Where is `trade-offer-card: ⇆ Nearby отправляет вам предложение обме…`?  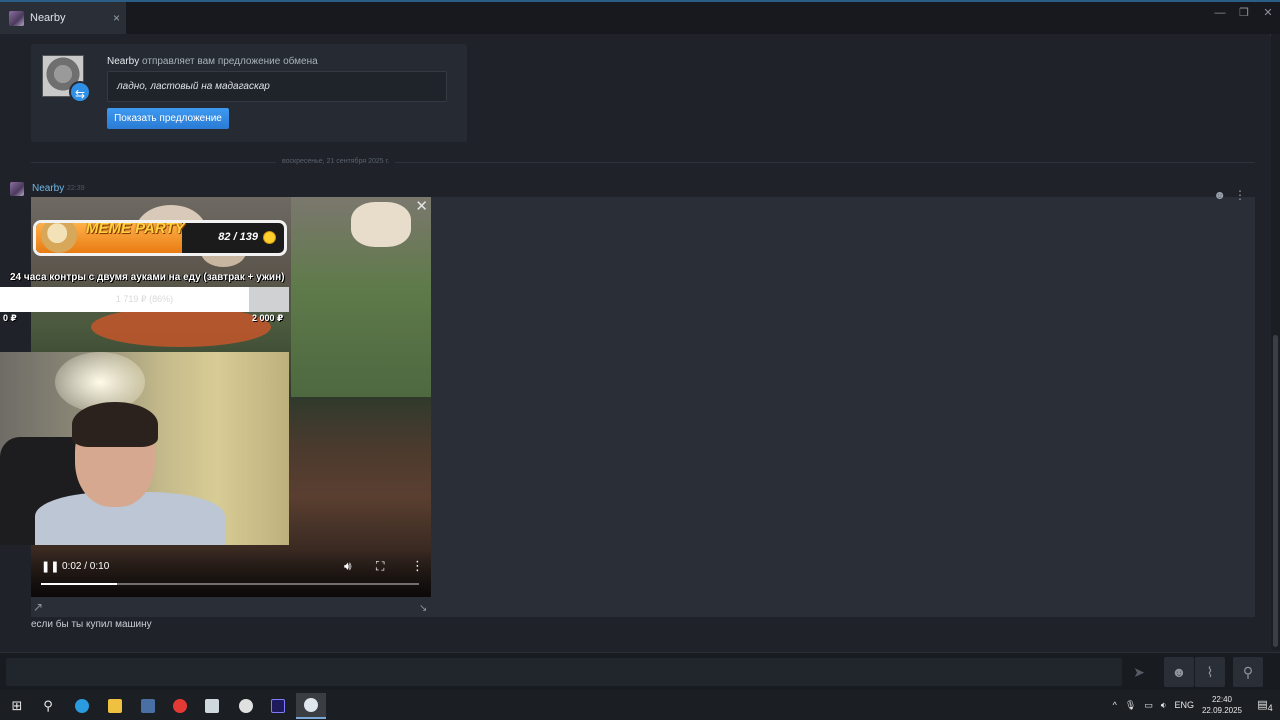
trade-offer-card: ⇆ Nearby отправляет вам предложение обме… is located at coordinates (249, 93).